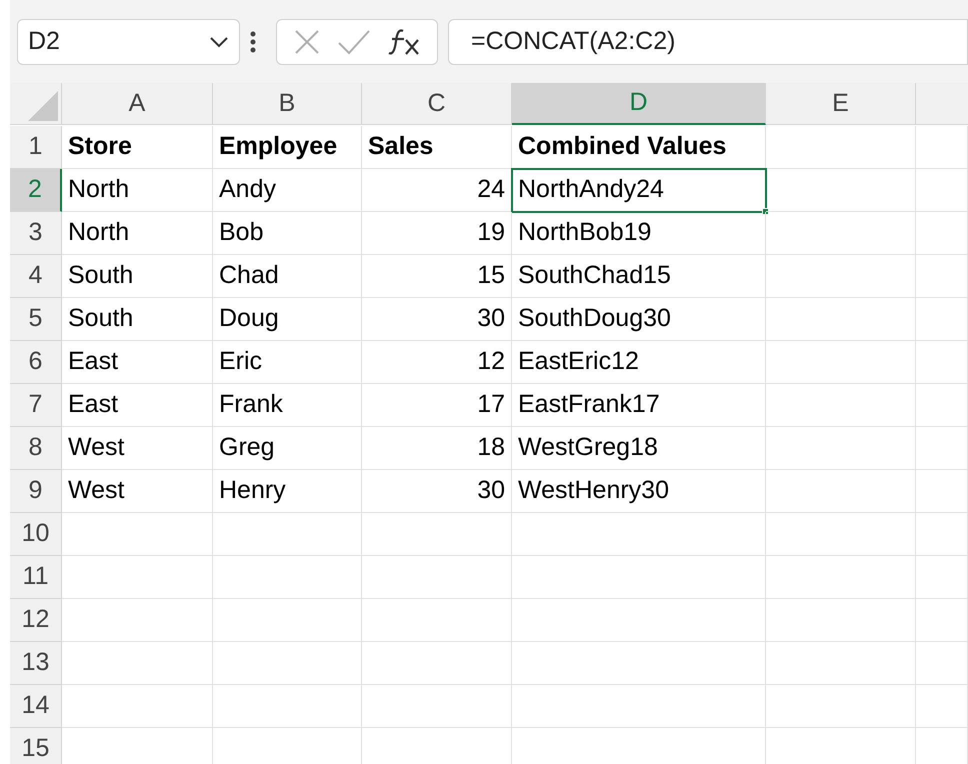  I want to click on name-box: D2, so click(128, 41).